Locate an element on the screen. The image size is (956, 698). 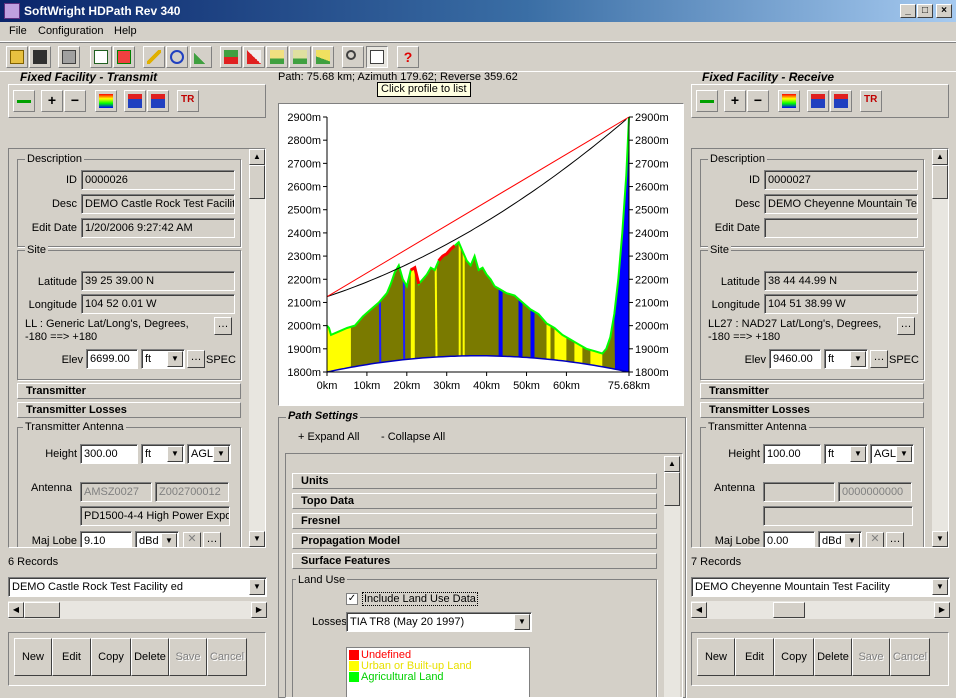
left-vscroll is located at coordinates (257, 348).